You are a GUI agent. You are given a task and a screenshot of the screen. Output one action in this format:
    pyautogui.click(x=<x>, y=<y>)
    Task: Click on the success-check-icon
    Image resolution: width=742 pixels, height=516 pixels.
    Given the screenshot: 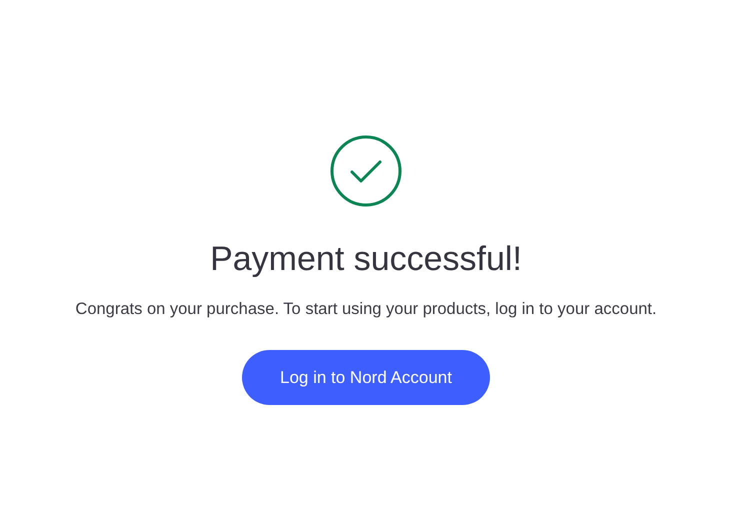 What is the action you would take?
    pyautogui.click(x=366, y=171)
    